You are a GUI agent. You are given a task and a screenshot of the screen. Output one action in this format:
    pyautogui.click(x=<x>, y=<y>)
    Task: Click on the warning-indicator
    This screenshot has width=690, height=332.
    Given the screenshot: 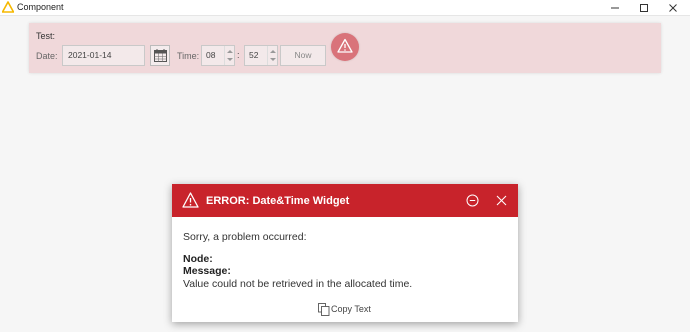 What is the action you would take?
    pyautogui.click(x=345, y=47)
    